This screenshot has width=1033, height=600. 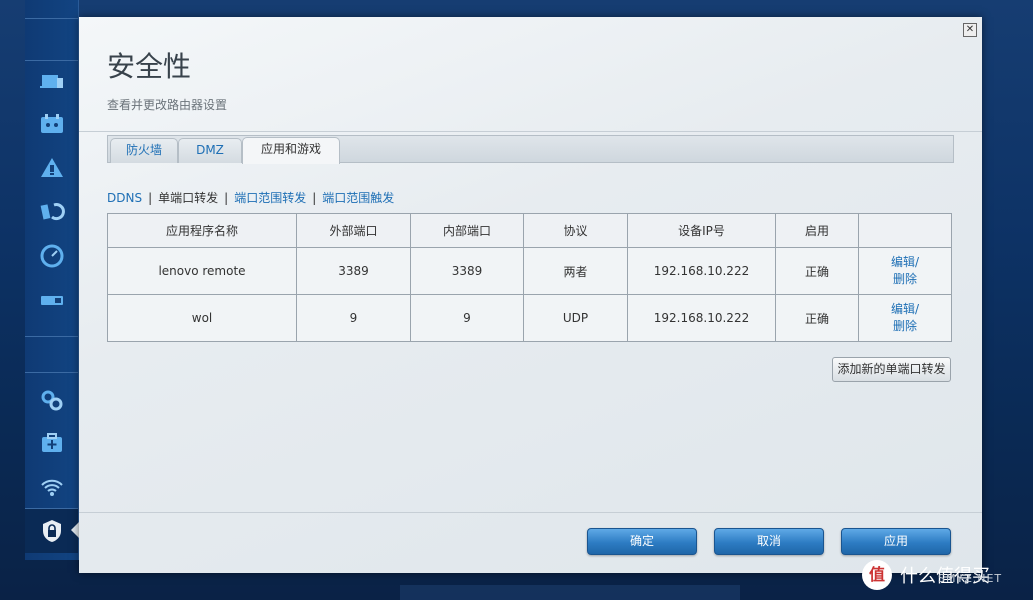 What do you see at coordinates (970, 578) in the screenshot?
I see `watermark-site: SMYZ.NET` at bounding box center [970, 578].